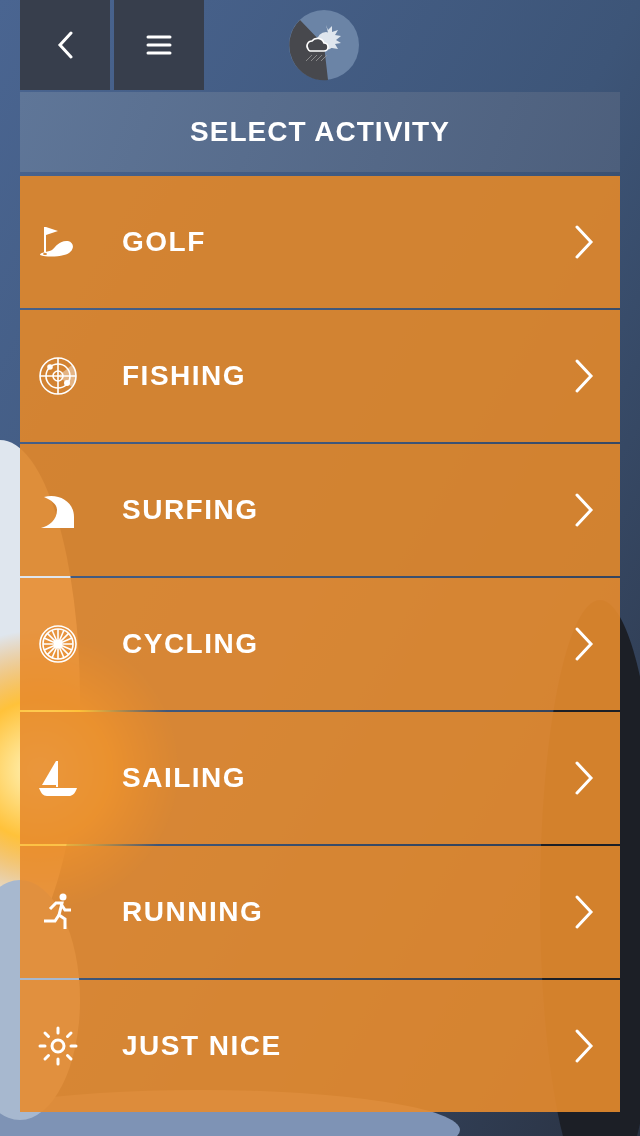  What do you see at coordinates (320, 912) in the screenshot?
I see `activity-item: RUNNING` at bounding box center [320, 912].